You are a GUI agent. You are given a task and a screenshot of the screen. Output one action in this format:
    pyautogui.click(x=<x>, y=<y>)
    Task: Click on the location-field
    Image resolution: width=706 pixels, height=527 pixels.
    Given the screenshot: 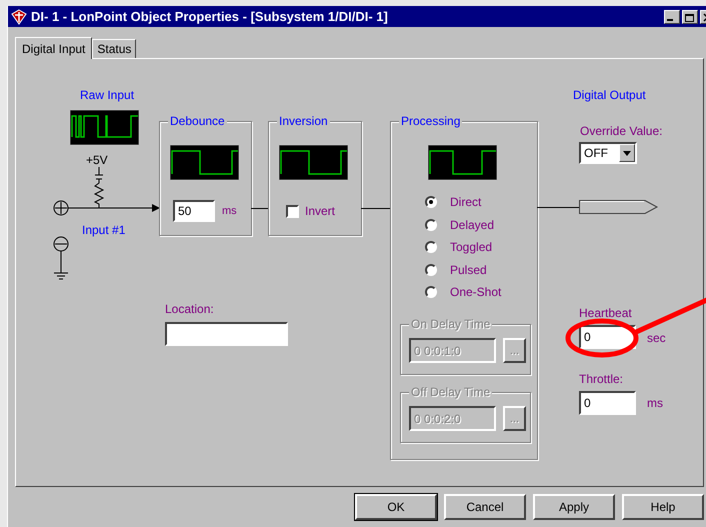 What is the action you would take?
    pyautogui.click(x=226, y=334)
    